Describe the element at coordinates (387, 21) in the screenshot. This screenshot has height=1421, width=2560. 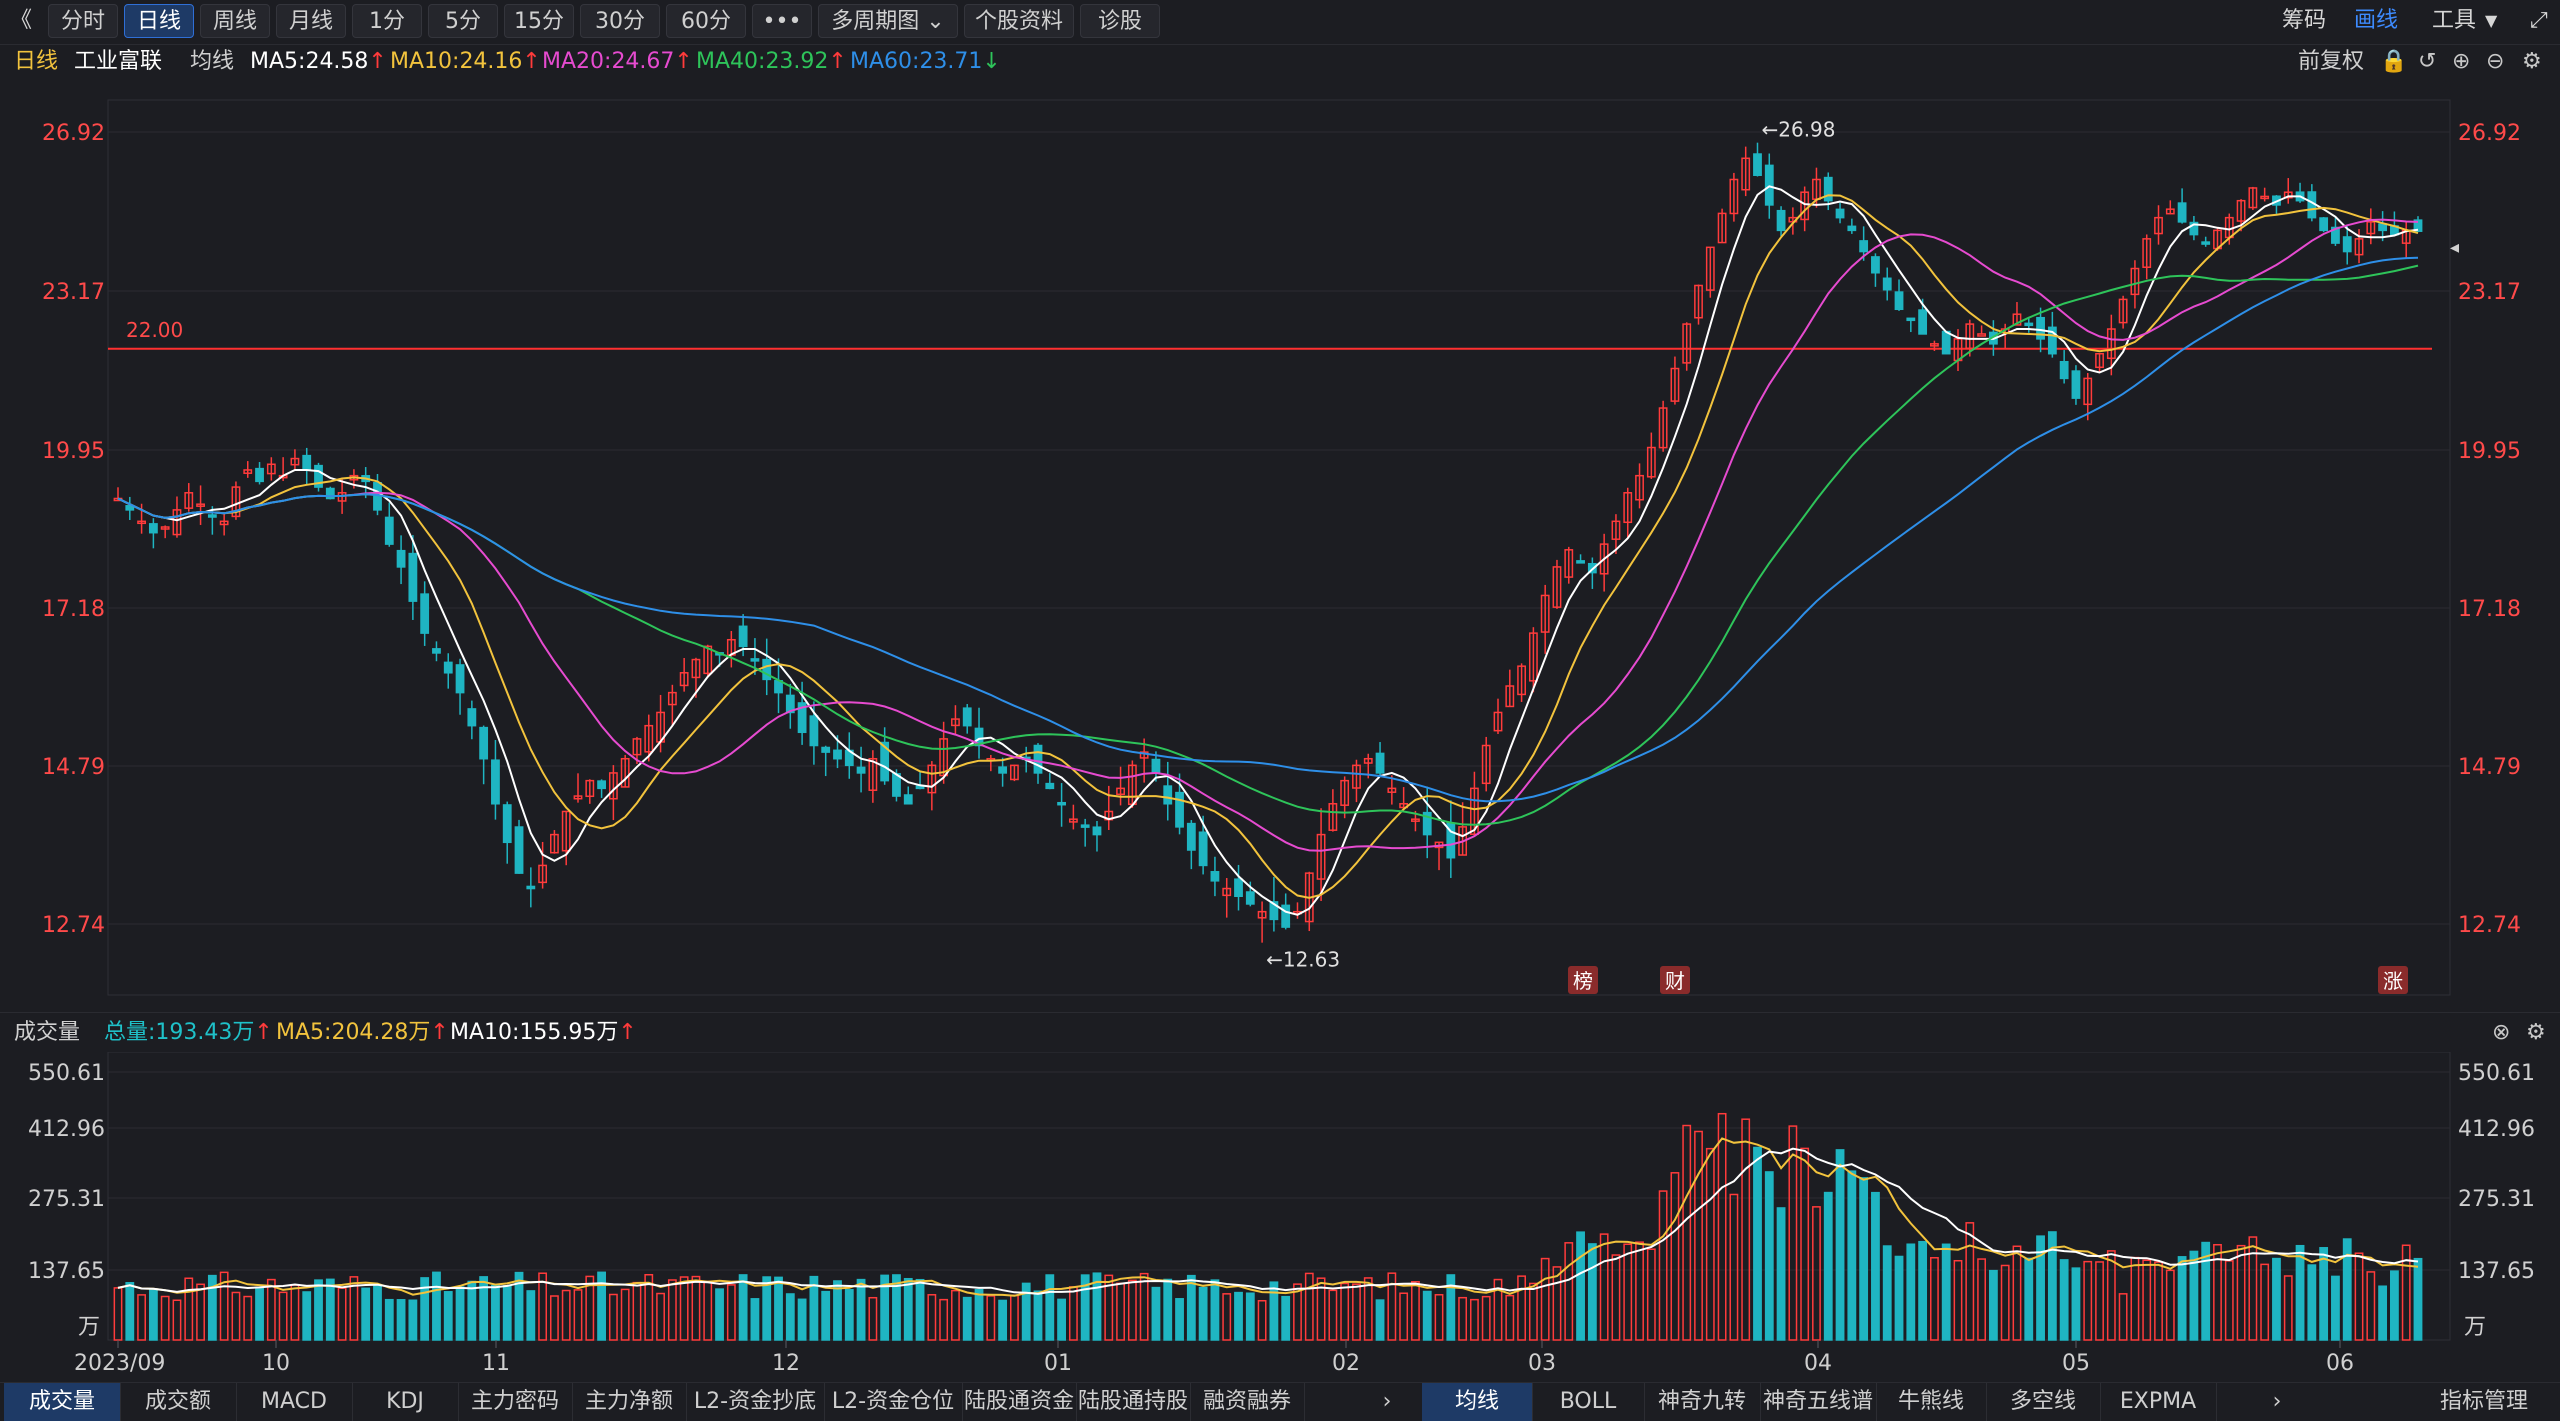
I see `toolbar-button-4: 1分` at that location.